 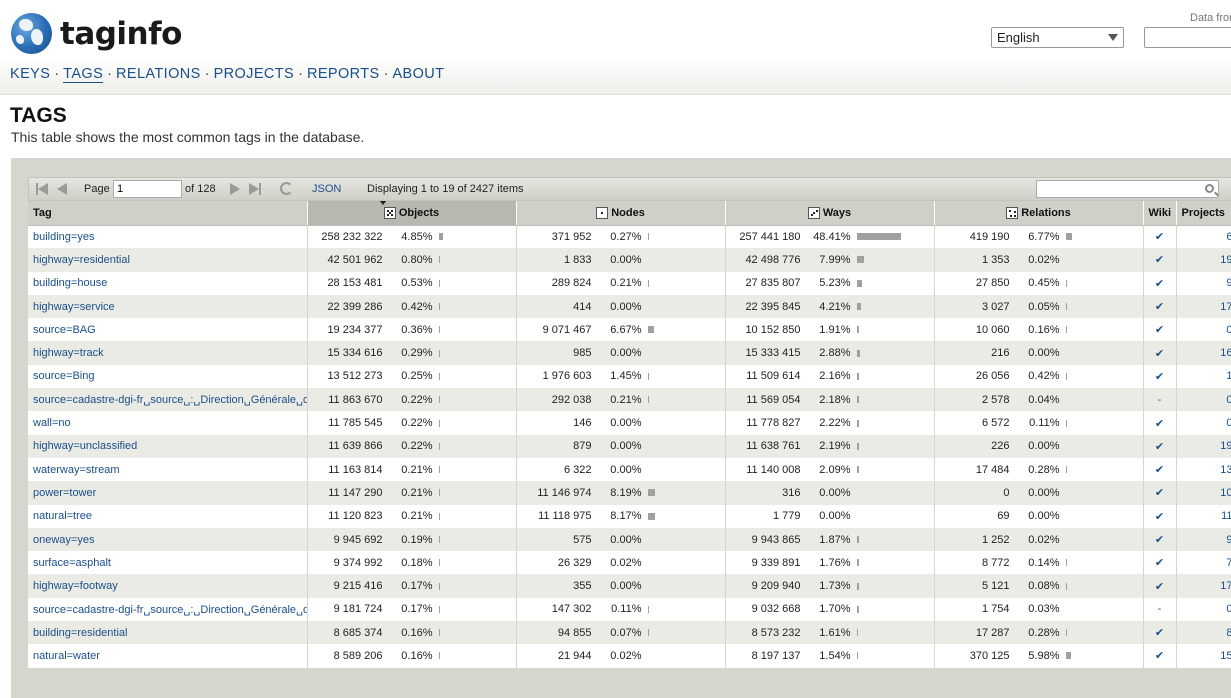 I want to click on objects-count: 11 120 823, so click(x=355, y=516).